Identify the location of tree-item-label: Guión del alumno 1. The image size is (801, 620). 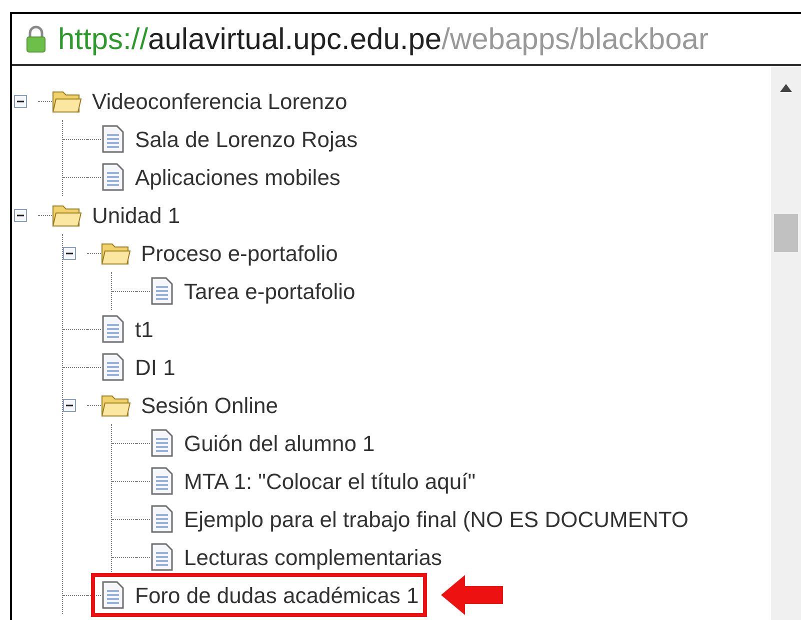
(279, 443).